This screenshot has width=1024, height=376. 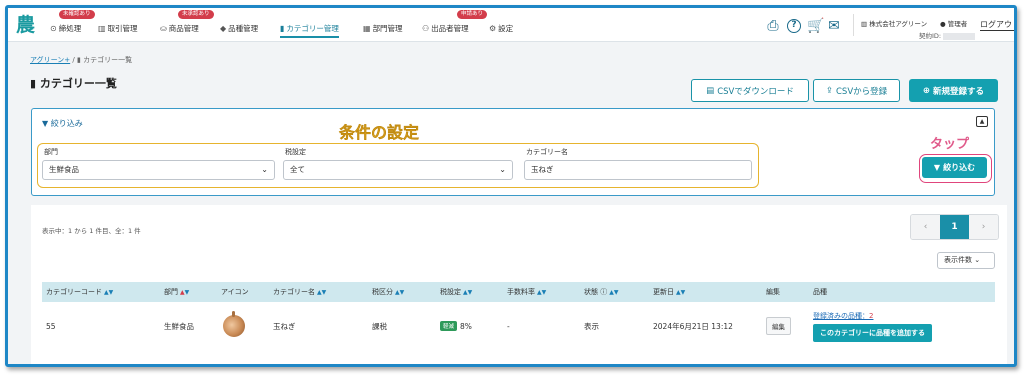 I want to click on help-icon: ⓘ, so click(x=603, y=292).